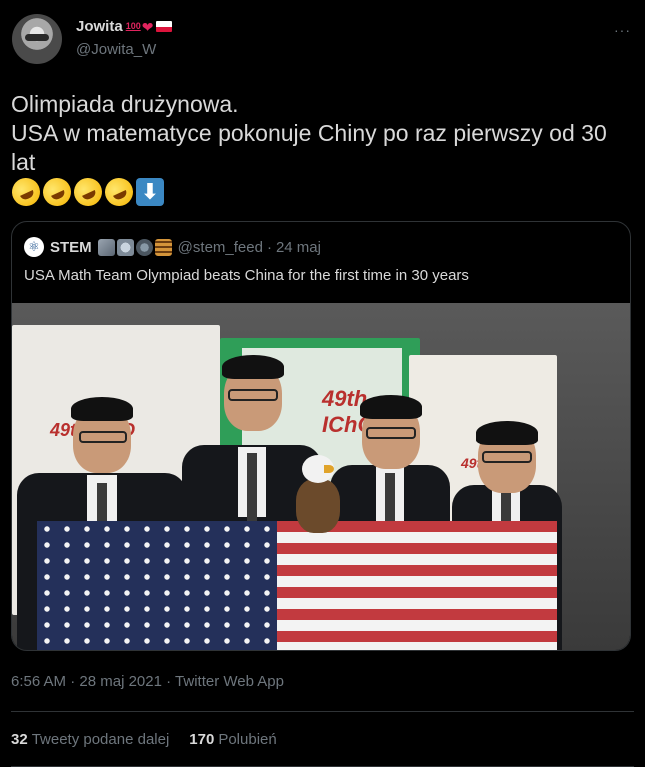 Image resolution: width=645 pixels, height=767 pixels. Describe the element at coordinates (99, 26) in the screenshot. I see `author-name: Jowita` at that location.